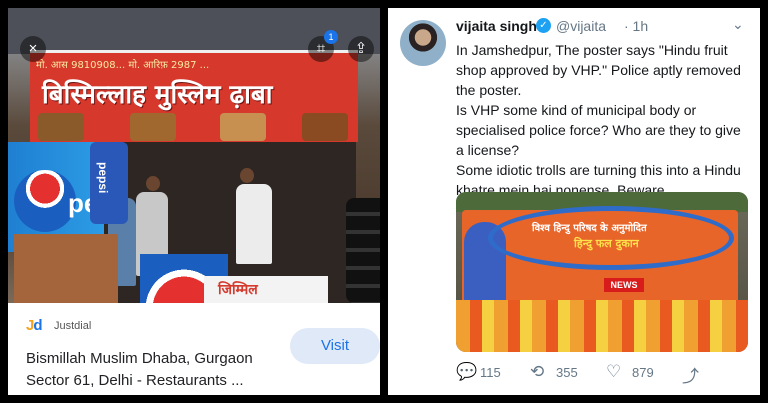 This screenshot has height=403, width=768. What do you see at coordinates (153, 183) in the screenshot?
I see `person-customer-1-head` at bounding box center [153, 183].